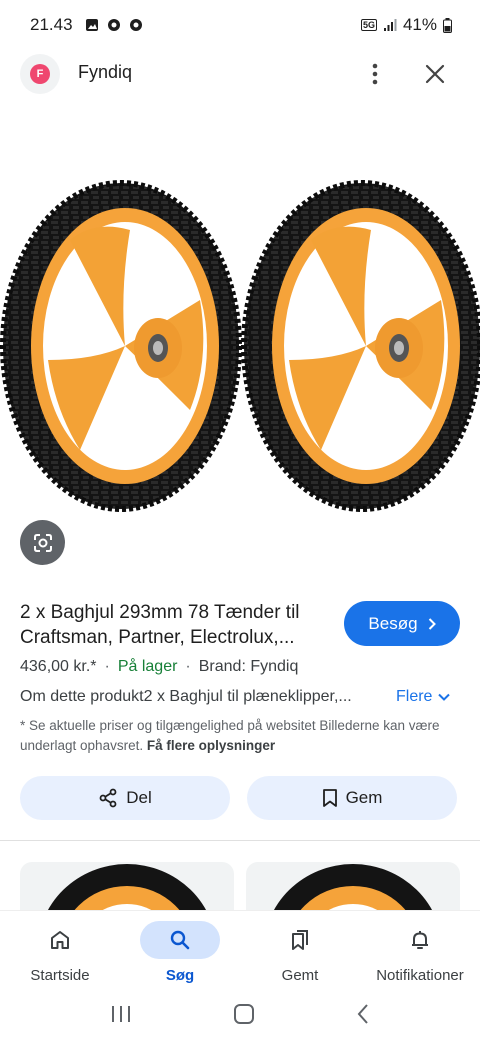 This screenshot has height=1040, width=480. What do you see at coordinates (444, 697) in the screenshot?
I see `chevron-down-icon` at bounding box center [444, 697].